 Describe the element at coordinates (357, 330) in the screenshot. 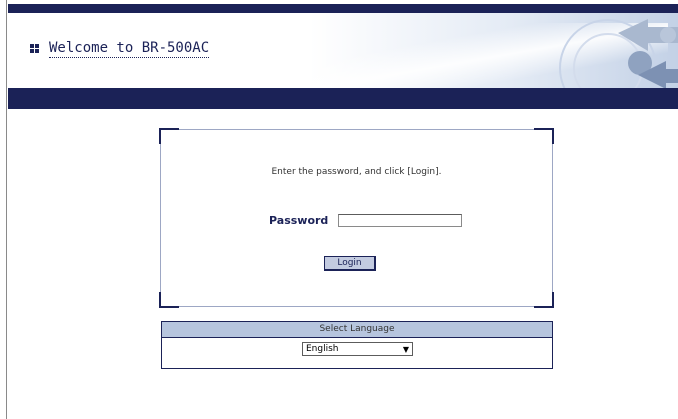

I see `language-heading: Select Language` at that location.